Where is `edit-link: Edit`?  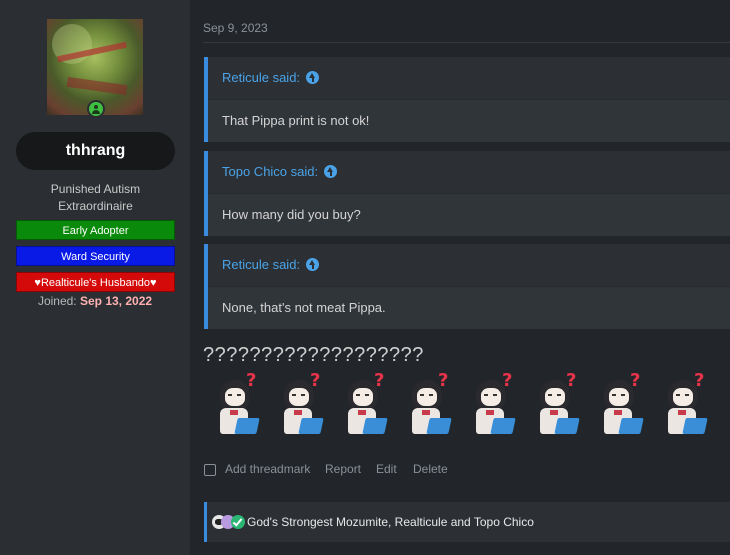 edit-link: Edit is located at coordinates (386, 469).